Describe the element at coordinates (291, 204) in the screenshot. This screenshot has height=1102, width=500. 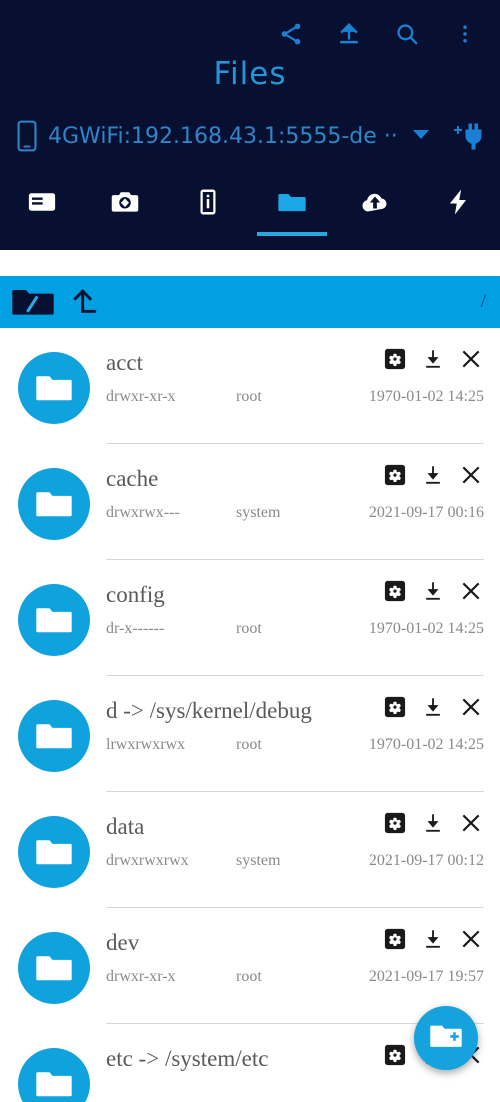
I see `tab-files` at that location.